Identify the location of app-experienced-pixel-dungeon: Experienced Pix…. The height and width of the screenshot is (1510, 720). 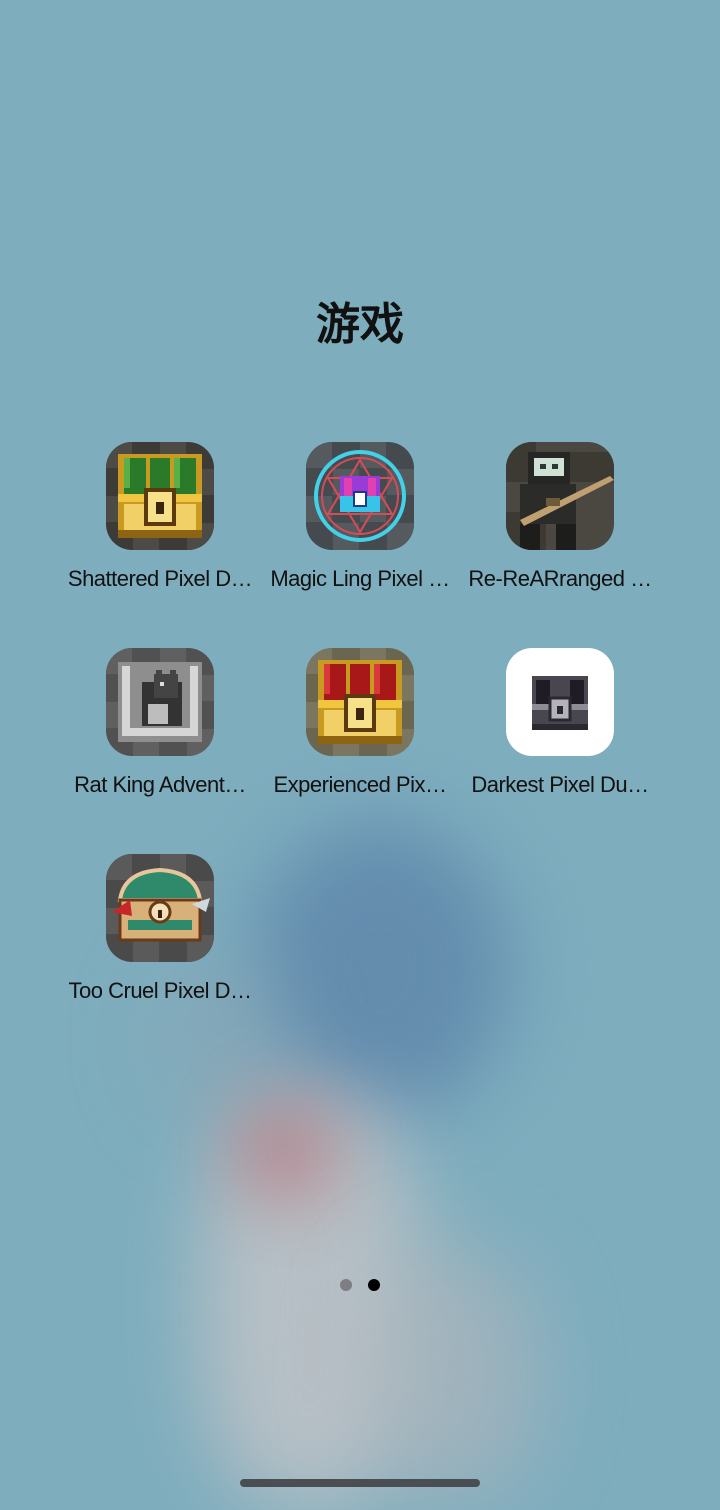
(360, 723).